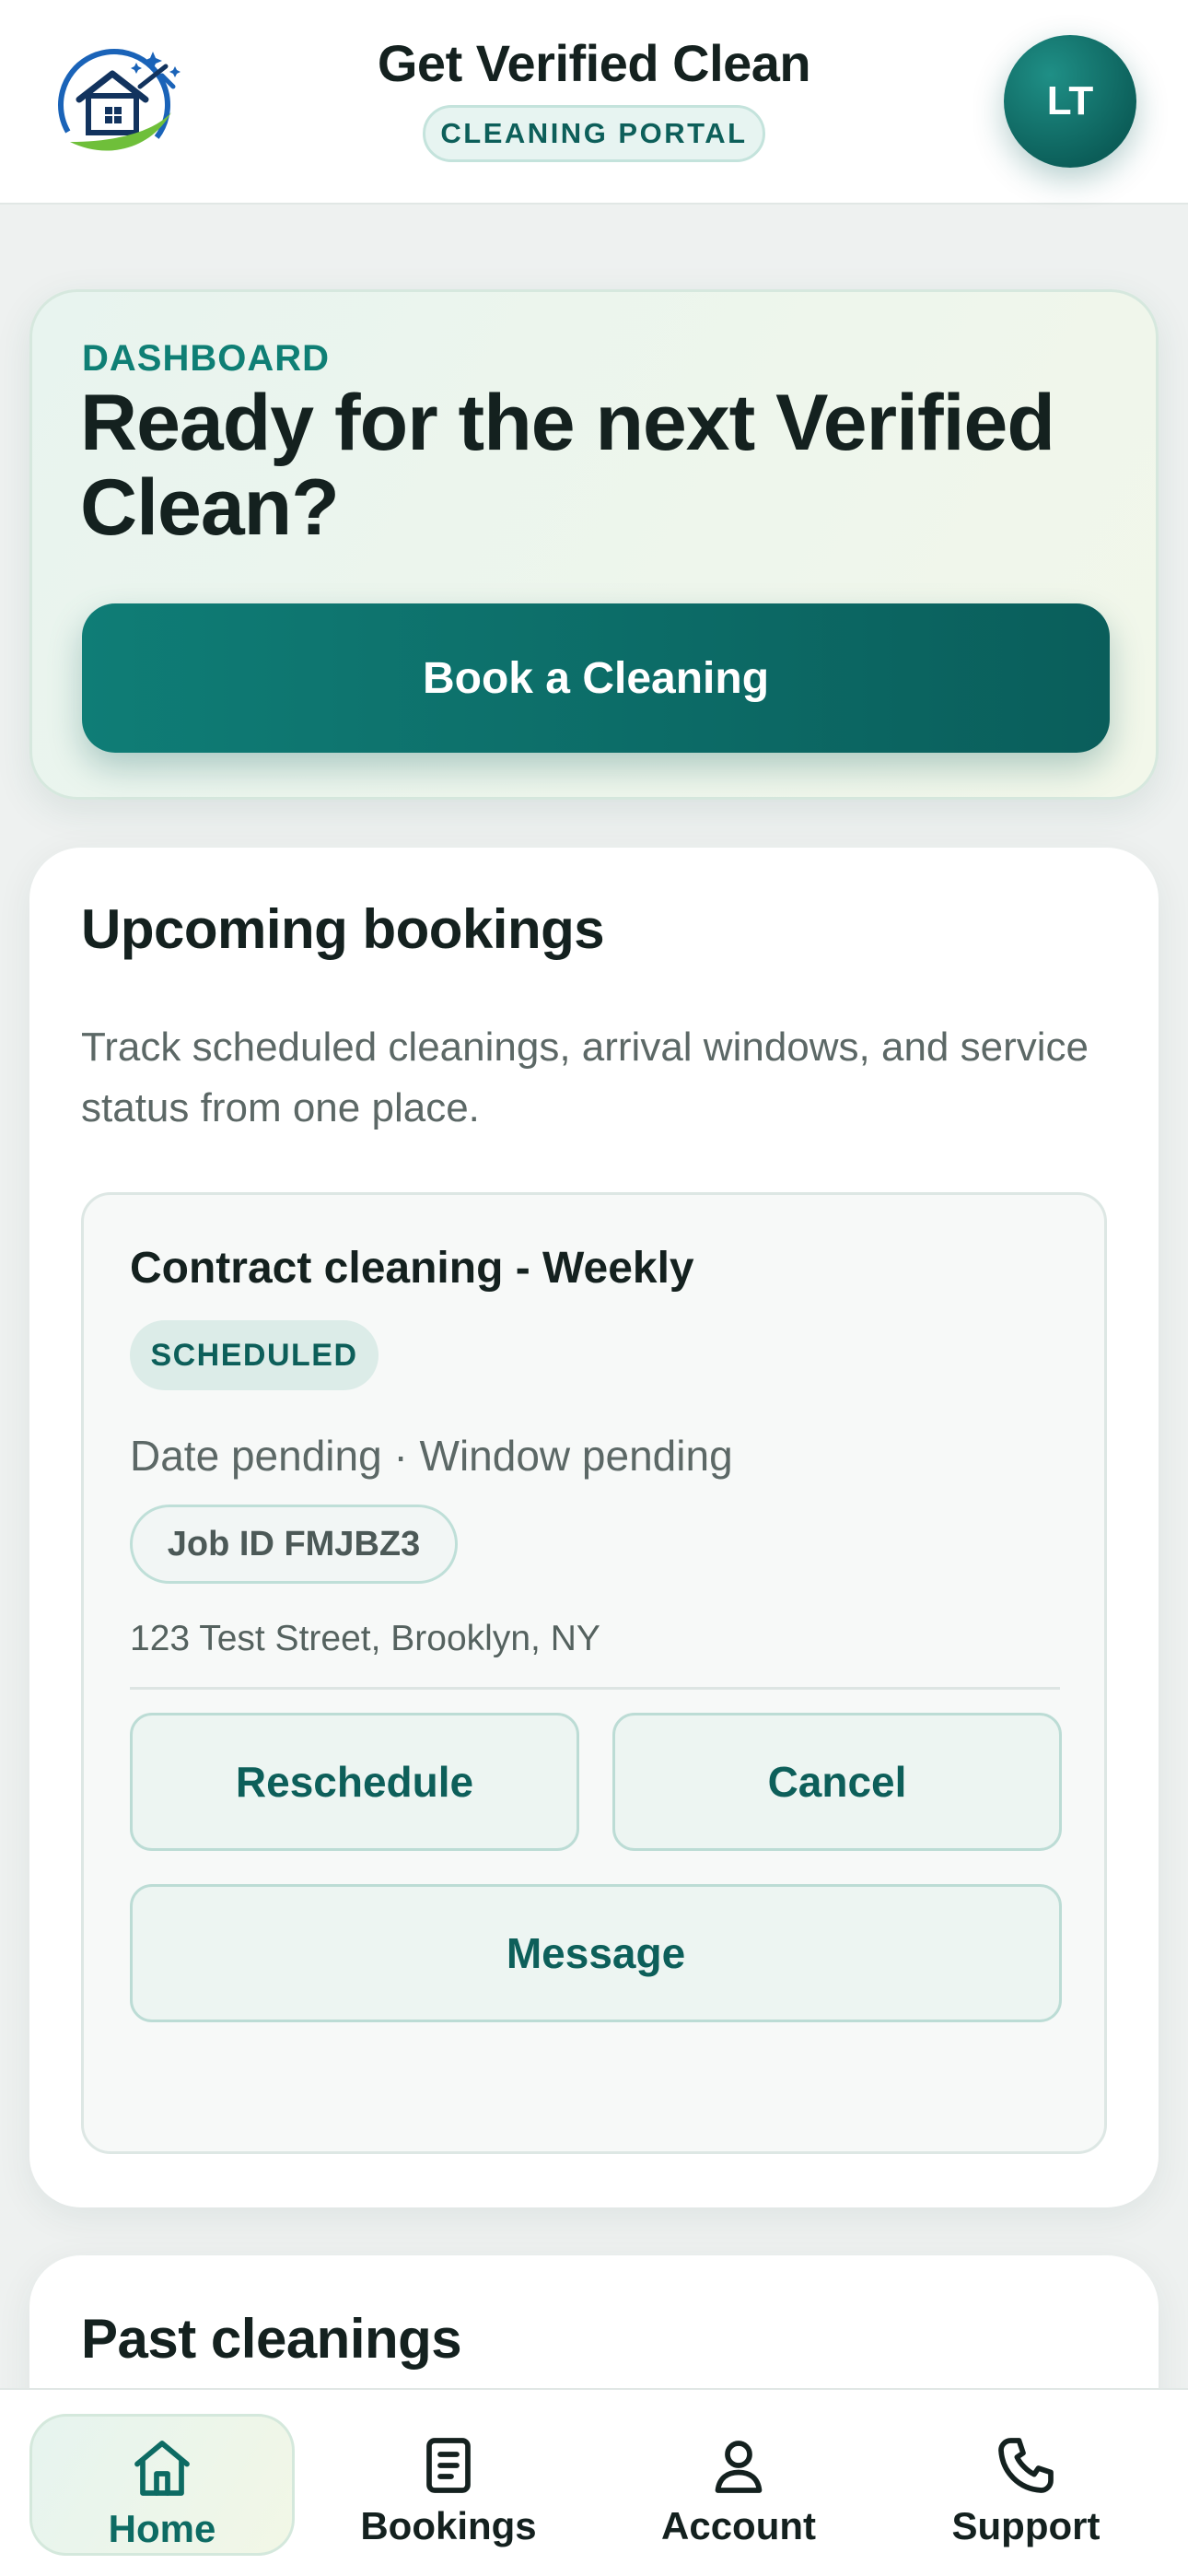 This screenshot has height=2576, width=1188. What do you see at coordinates (837, 1782) in the screenshot?
I see `cancel-button: Cancel` at bounding box center [837, 1782].